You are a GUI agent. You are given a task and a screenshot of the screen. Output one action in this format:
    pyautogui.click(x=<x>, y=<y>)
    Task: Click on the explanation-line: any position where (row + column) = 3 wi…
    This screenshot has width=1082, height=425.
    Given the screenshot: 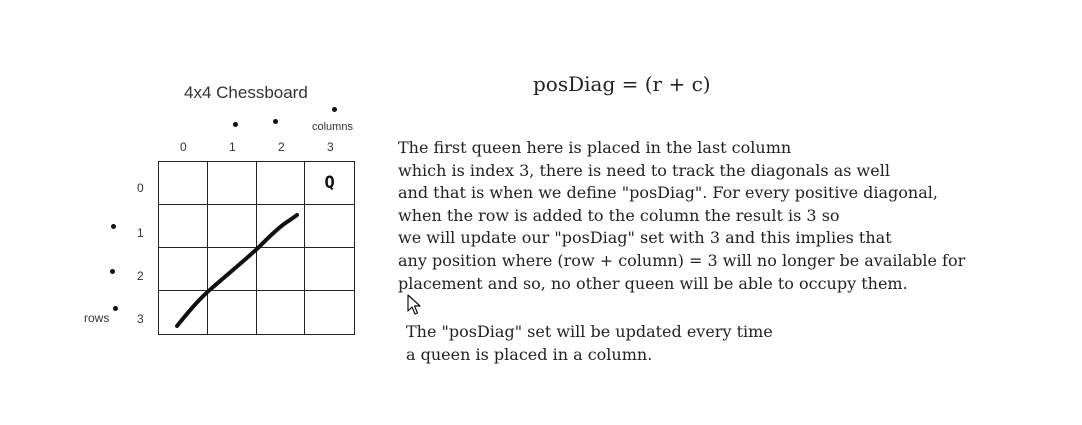 What is the action you would take?
    pyautogui.click(x=682, y=260)
    